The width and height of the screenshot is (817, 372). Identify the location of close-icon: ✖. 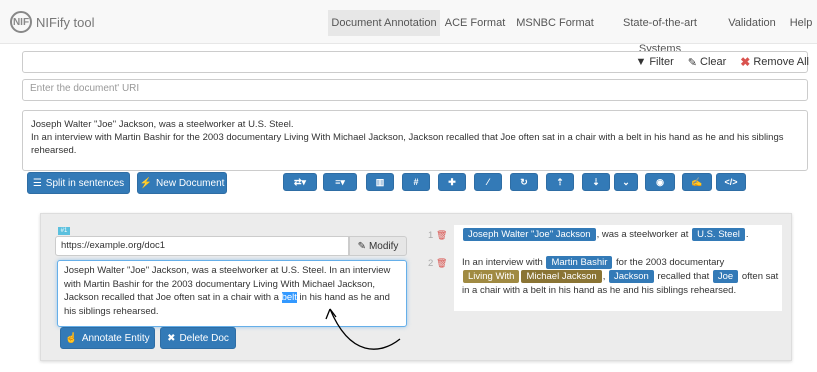
(171, 338).